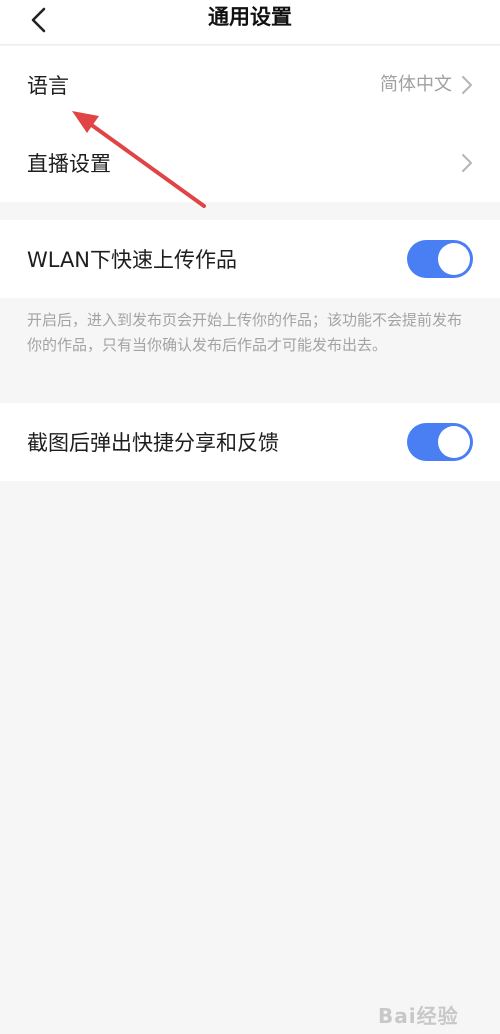  I want to click on wlan-upload-label: WLAN下快速上传作品, so click(132, 260).